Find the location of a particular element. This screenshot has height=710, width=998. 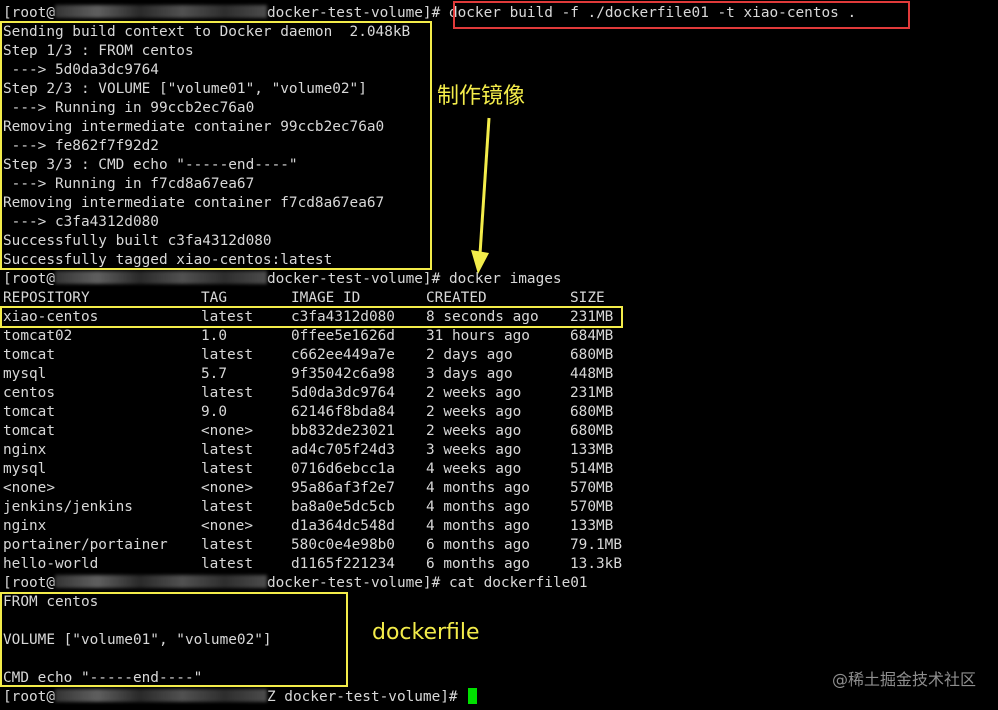

prompt-suffix: Z docker-test-volume]# is located at coordinates (362, 697).